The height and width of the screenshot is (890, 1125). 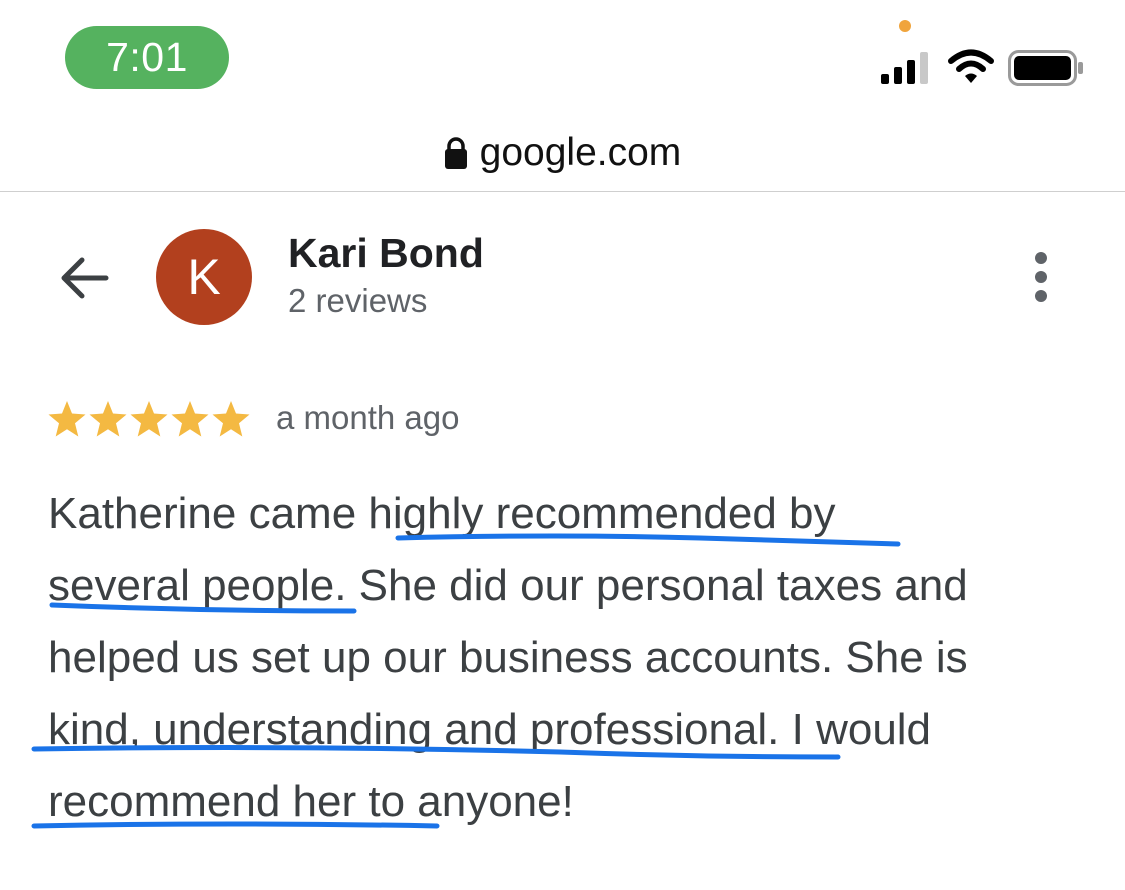 What do you see at coordinates (147, 57) in the screenshot?
I see `status-time: 7:01` at bounding box center [147, 57].